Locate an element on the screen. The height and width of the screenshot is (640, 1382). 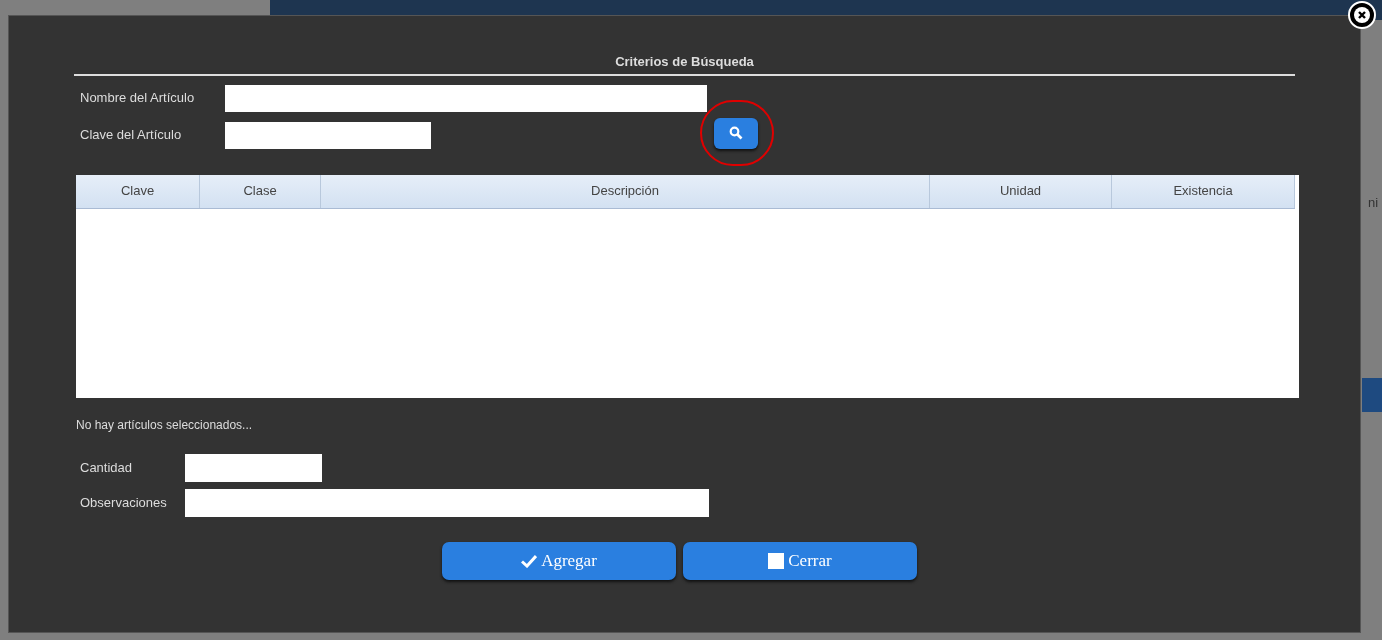
column-header: Clase is located at coordinates (260, 191).